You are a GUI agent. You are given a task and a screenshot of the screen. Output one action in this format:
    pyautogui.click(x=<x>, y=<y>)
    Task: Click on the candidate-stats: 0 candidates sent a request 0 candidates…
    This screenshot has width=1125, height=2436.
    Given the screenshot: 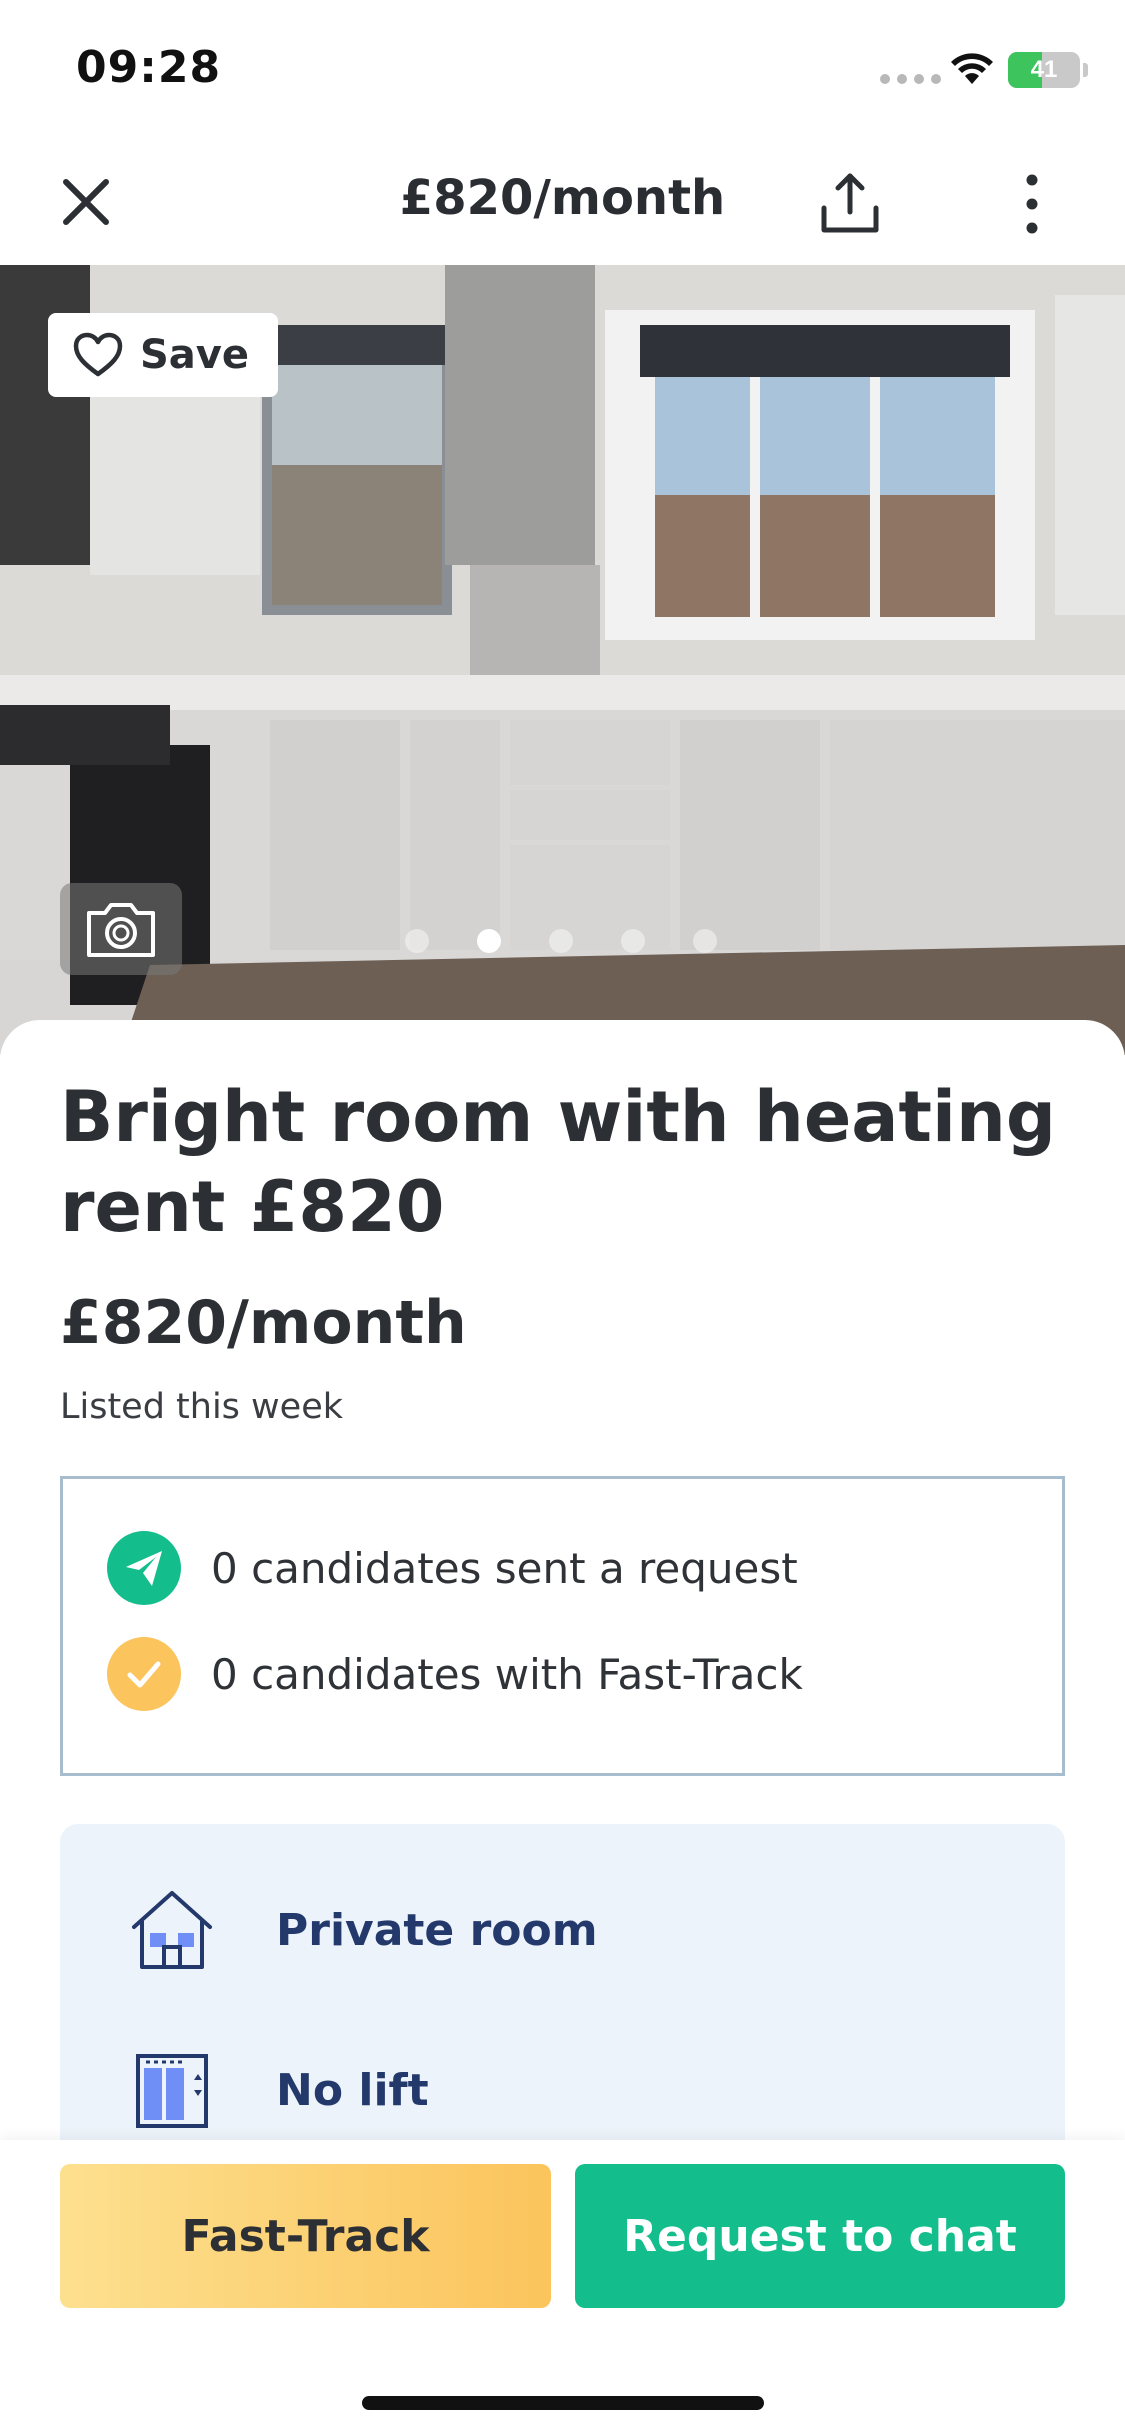 What is the action you would take?
    pyautogui.click(x=562, y=1626)
    